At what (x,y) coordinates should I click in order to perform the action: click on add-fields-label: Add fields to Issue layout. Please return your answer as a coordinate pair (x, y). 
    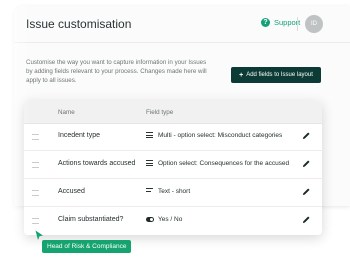
    Looking at the image, I should click on (279, 75).